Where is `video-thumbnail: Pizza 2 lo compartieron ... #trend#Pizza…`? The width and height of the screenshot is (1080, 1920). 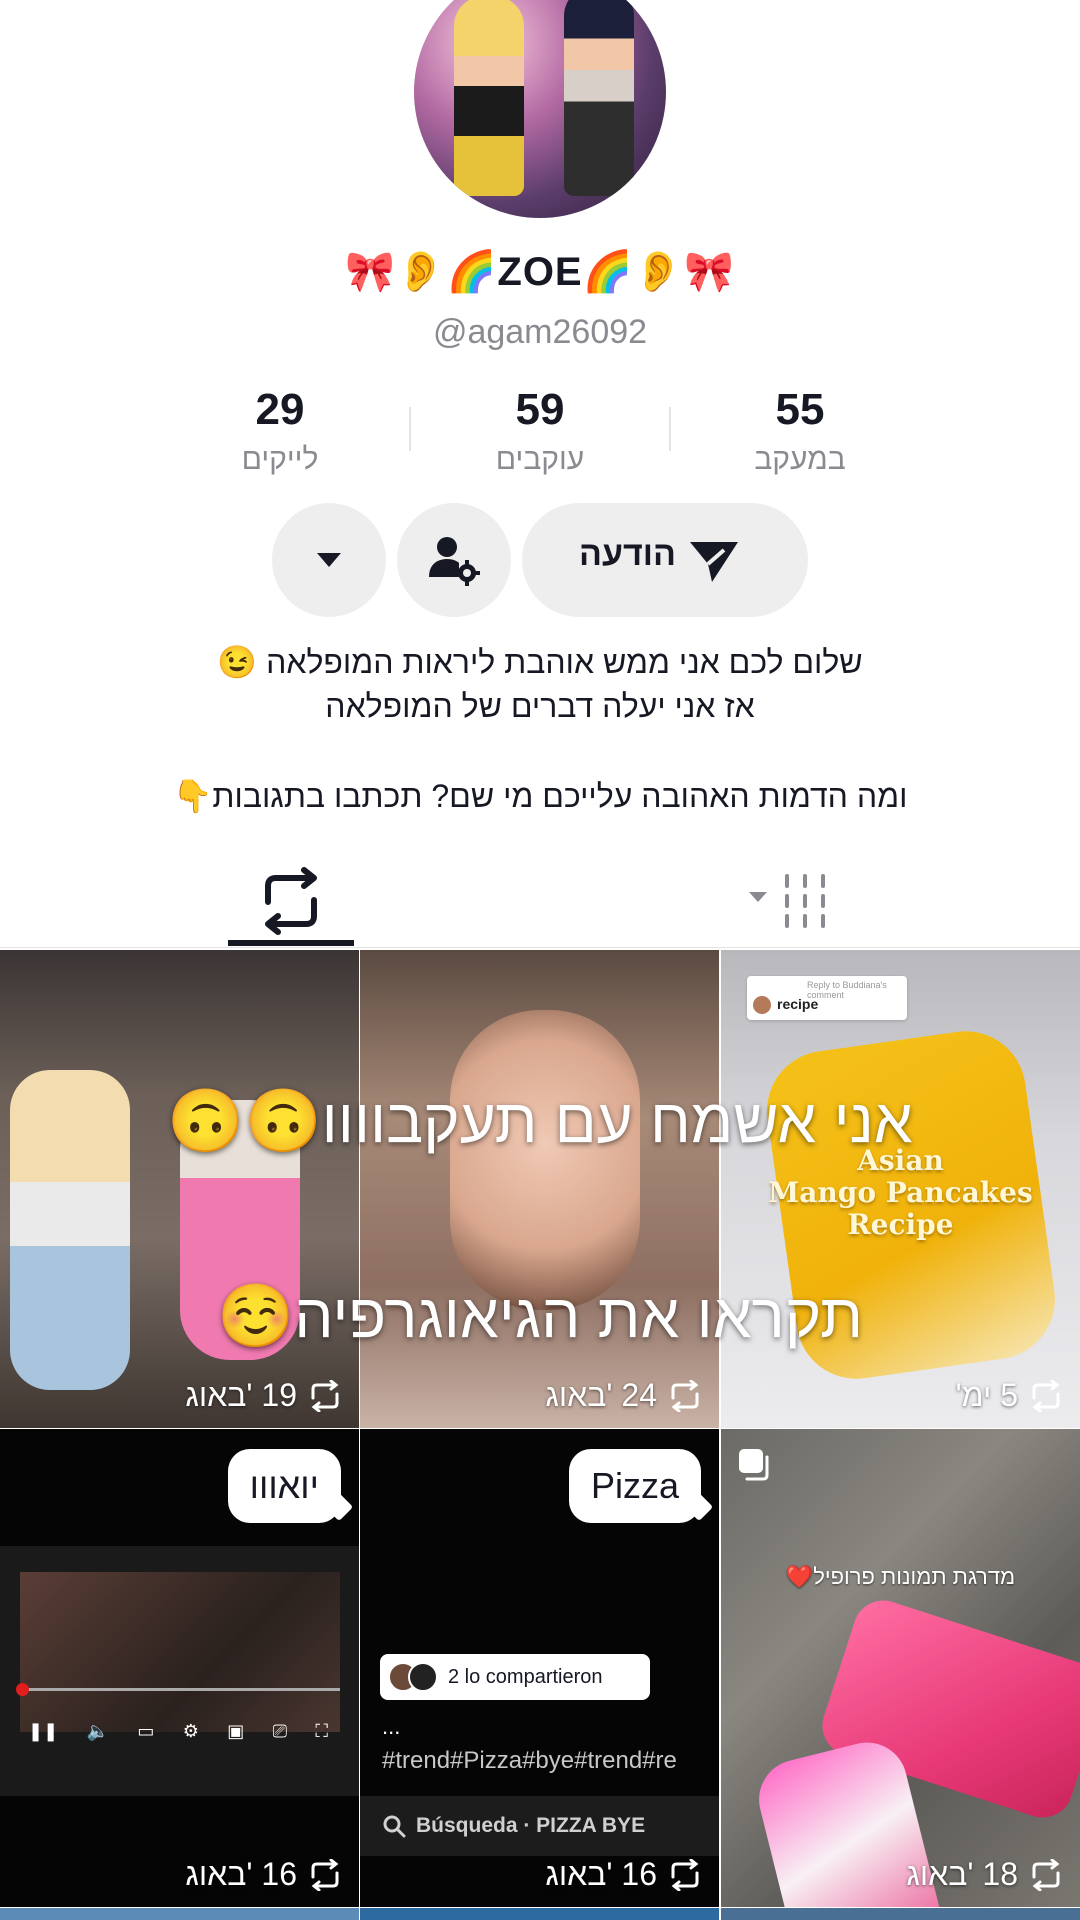
video-thumbnail: Pizza 2 lo compartieron ... #trend#Pizza… is located at coordinates (539, 1668).